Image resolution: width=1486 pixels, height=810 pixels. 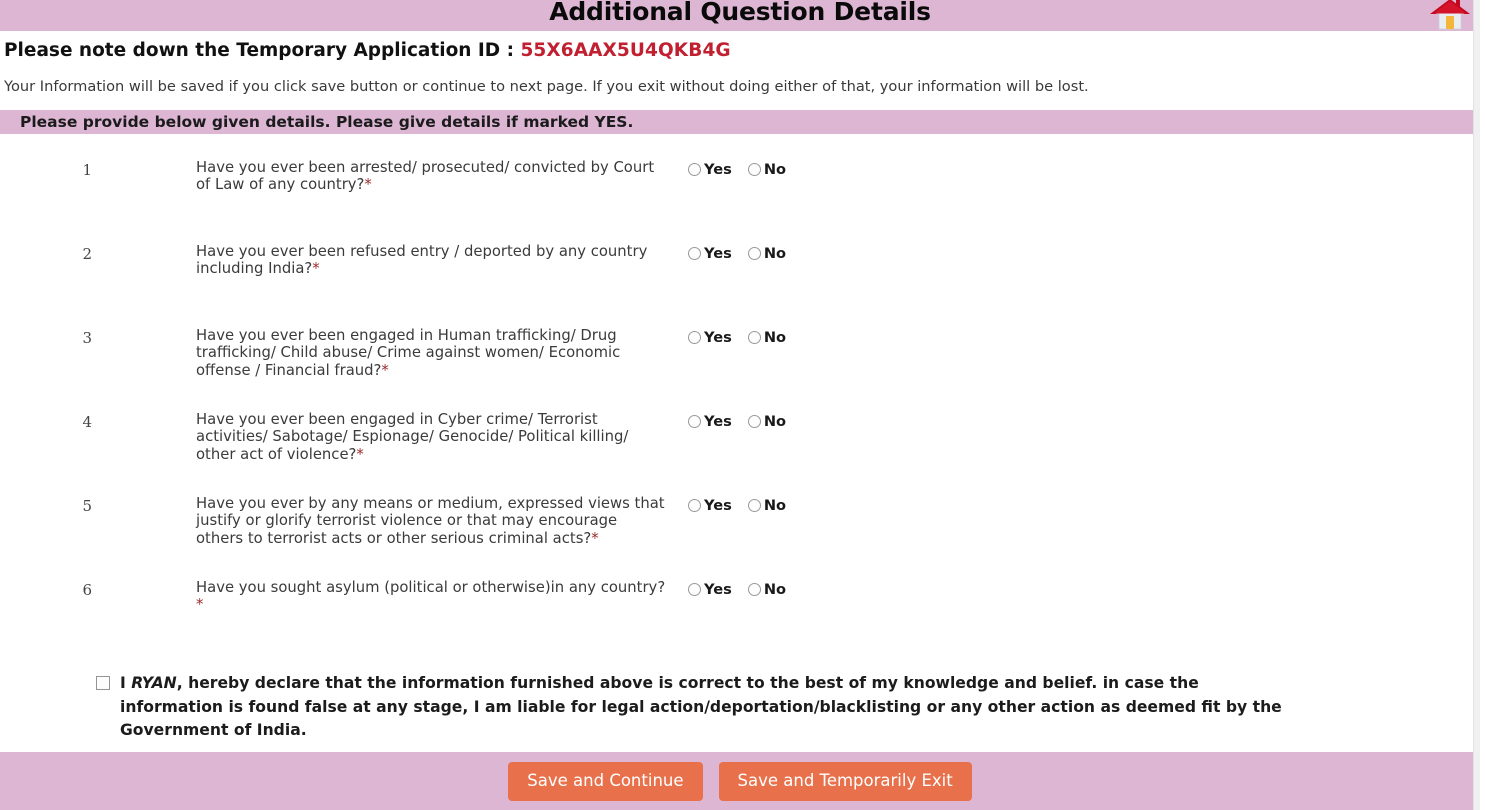 I want to click on vertical-scrollbar, so click(x=1476, y=405).